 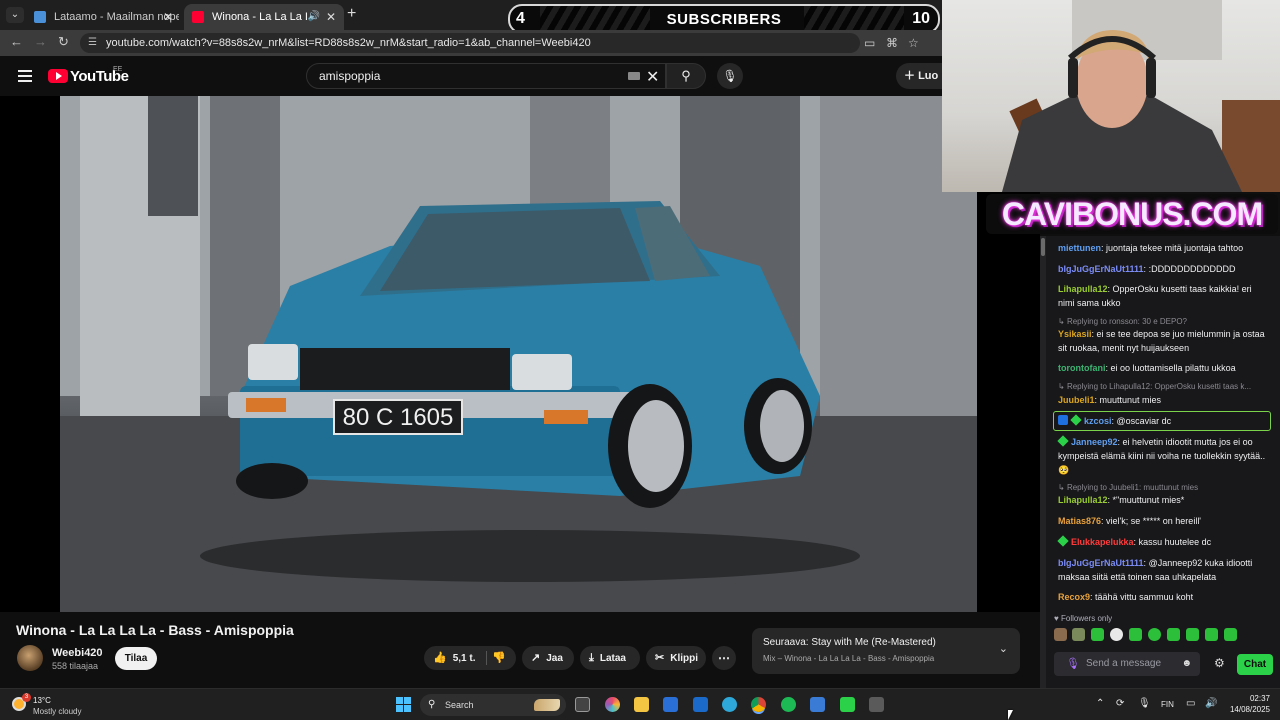 I want to click on back-icon: ←, so click(x=16, y=41).